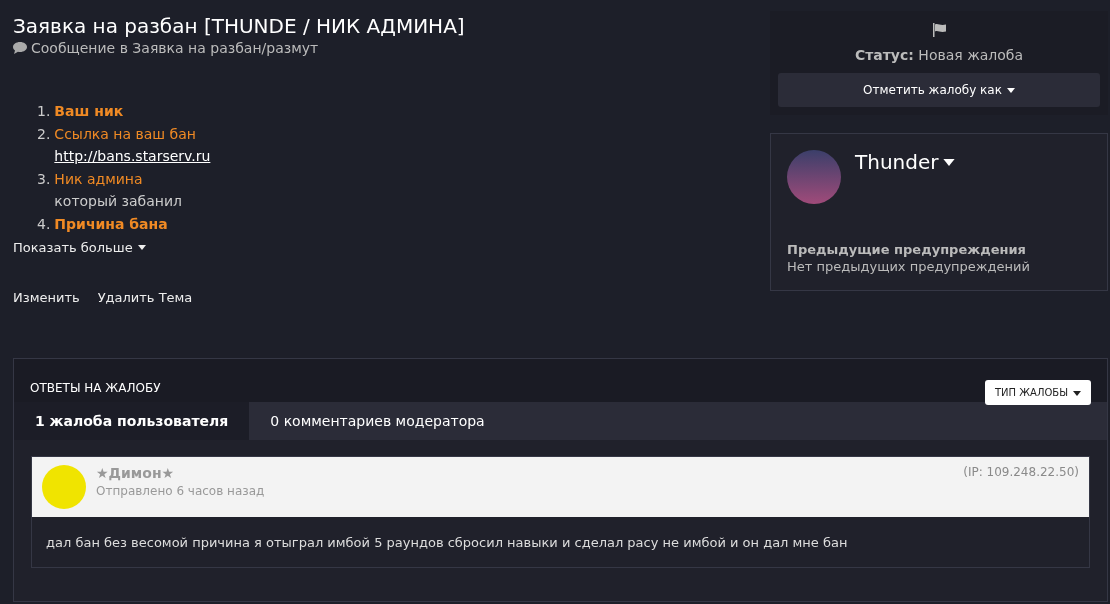  I want to click on status-text: Статус: Новая жалоба, so click(939, 55).